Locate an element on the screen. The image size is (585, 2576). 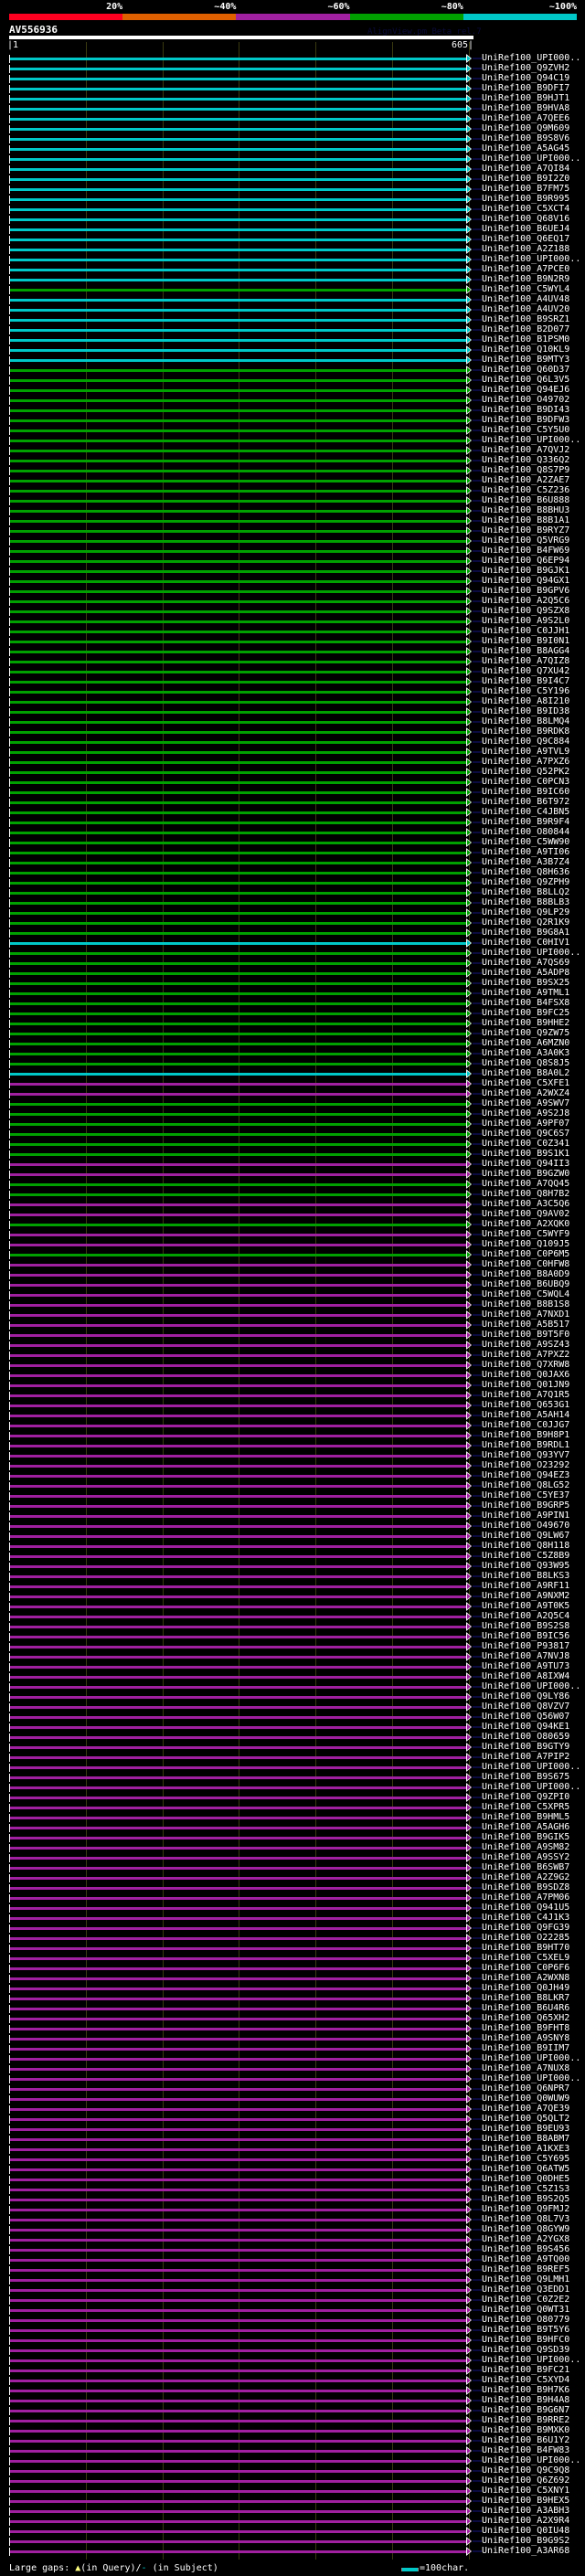
hit-label: UniRef100_B9T5Y6 is located at coordinates (525, 2330).